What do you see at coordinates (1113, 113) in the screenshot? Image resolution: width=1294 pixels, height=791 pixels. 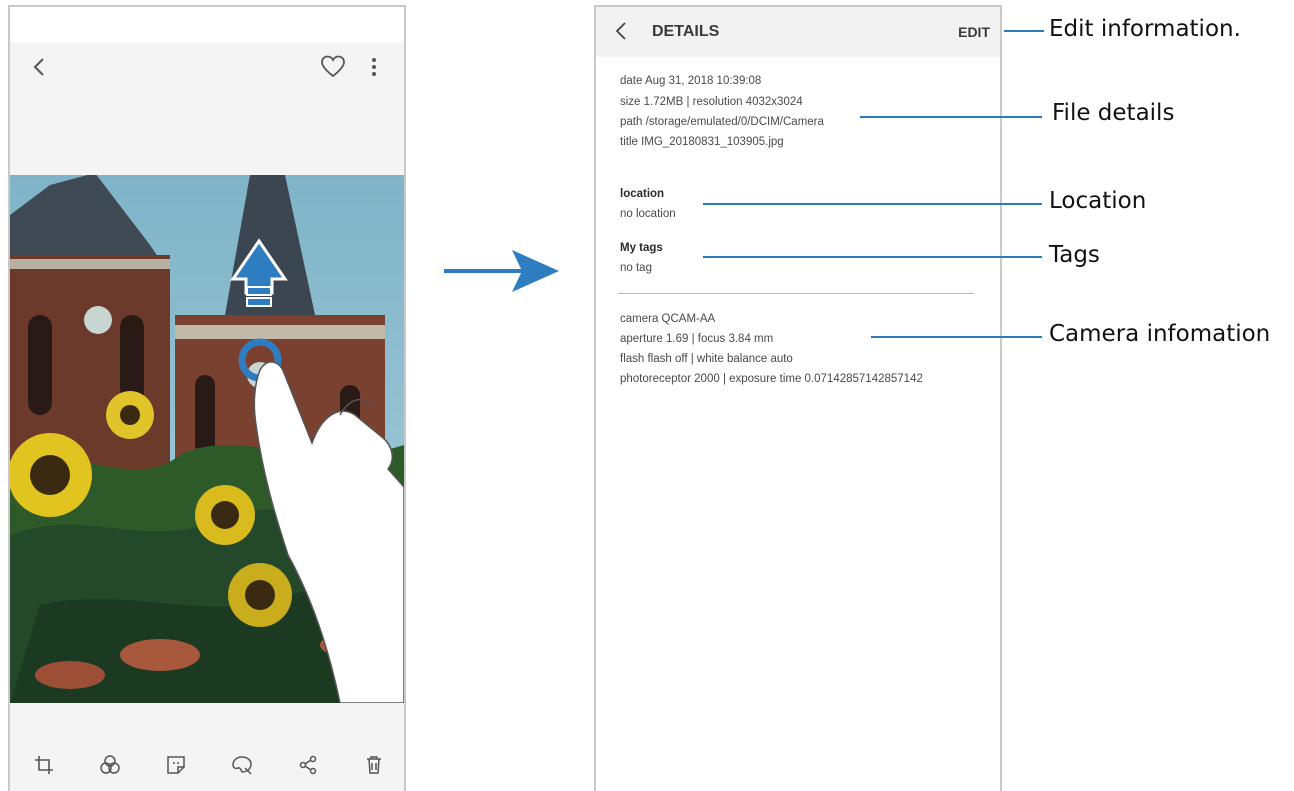 I see `callout-file: File details` at bounding box center [1113, 113].